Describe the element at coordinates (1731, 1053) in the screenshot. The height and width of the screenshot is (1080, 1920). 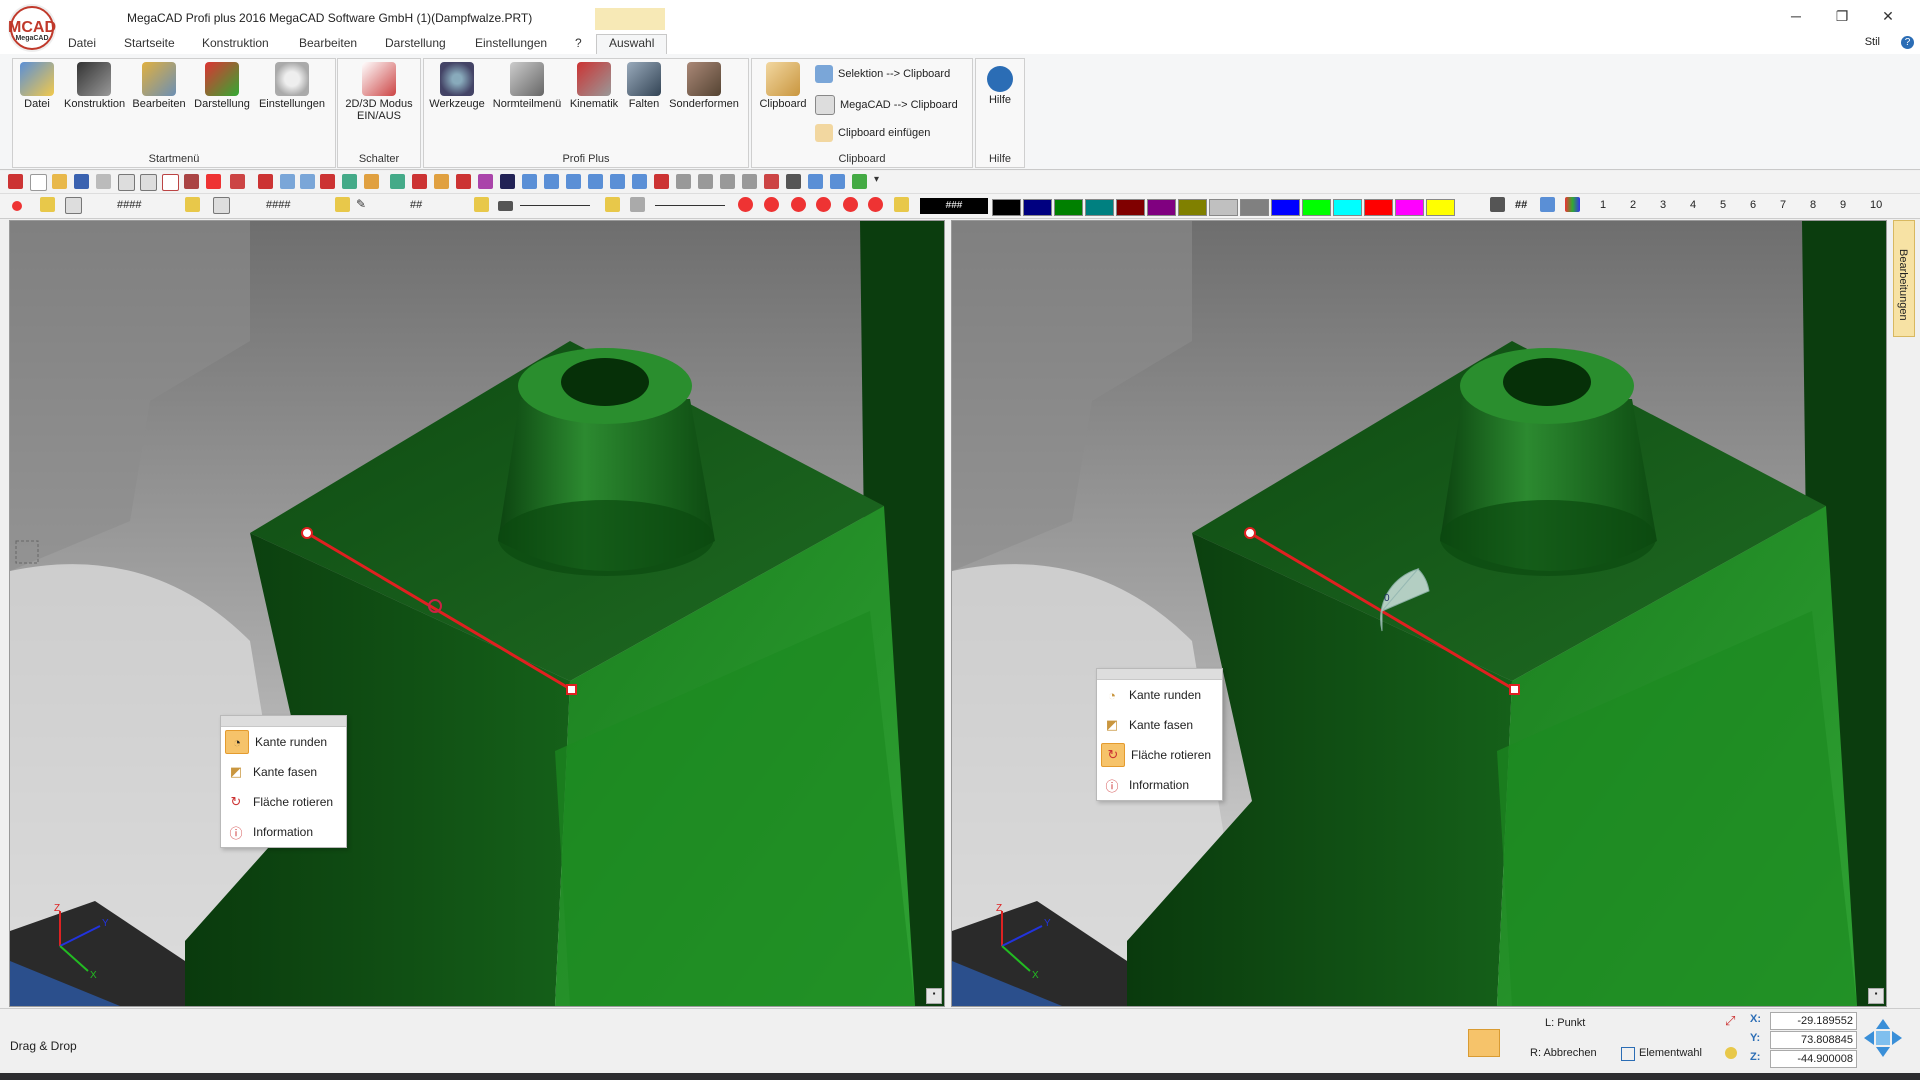
I see `snap-point-icon` at that location.